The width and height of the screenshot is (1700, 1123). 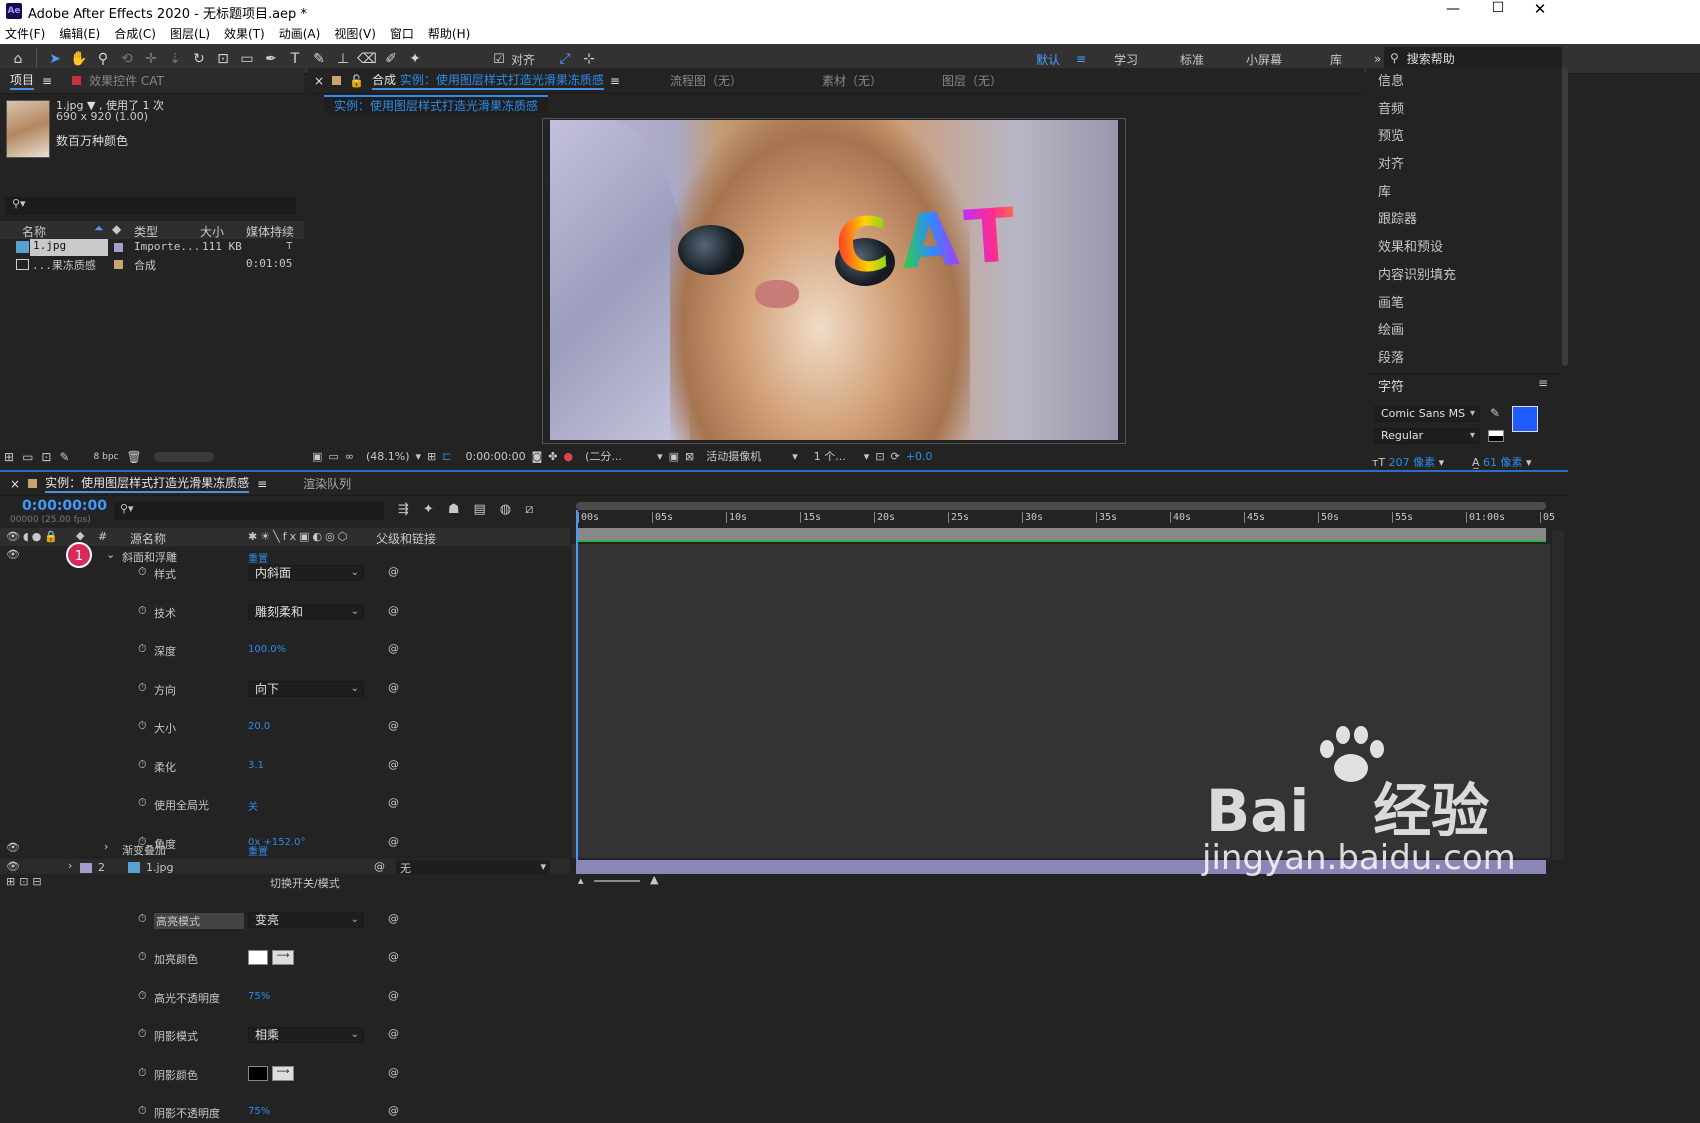 What do you see at coordinates (34, 231) in the screenshot?
I see `col-name: 名称` at bounding box center [34, 231].